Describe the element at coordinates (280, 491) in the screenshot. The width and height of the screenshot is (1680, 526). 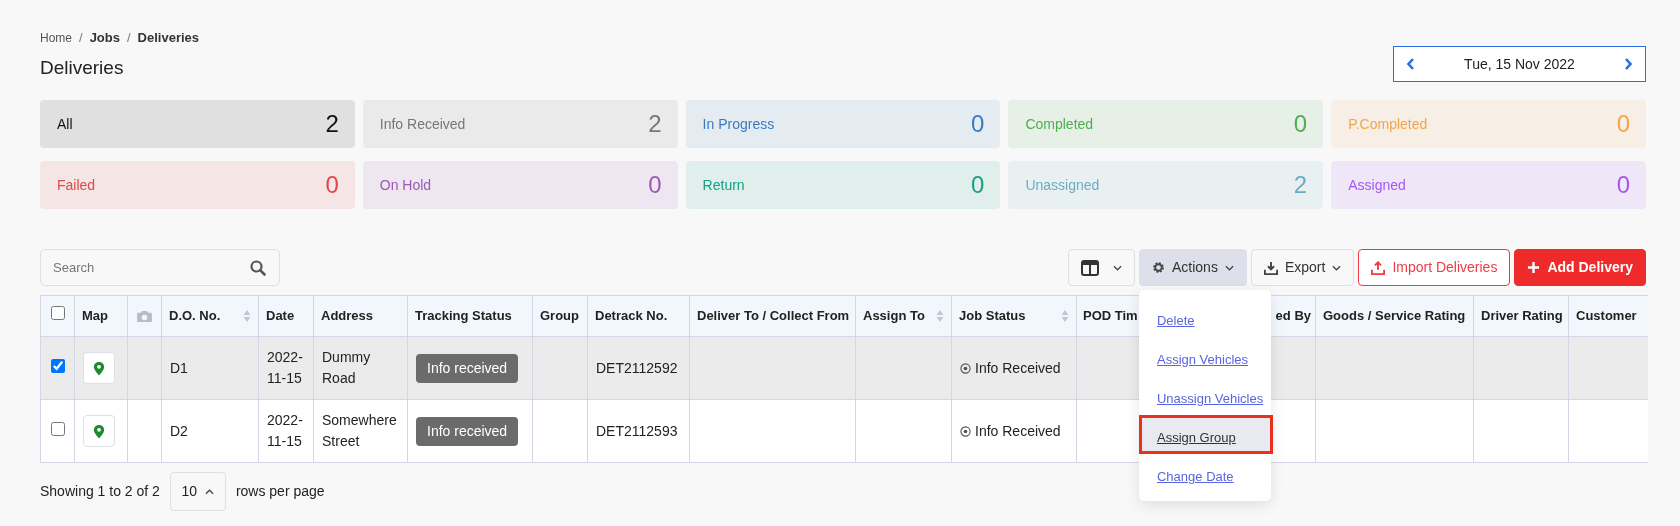
I see `rows-per-page-label: rows per page` at that location.